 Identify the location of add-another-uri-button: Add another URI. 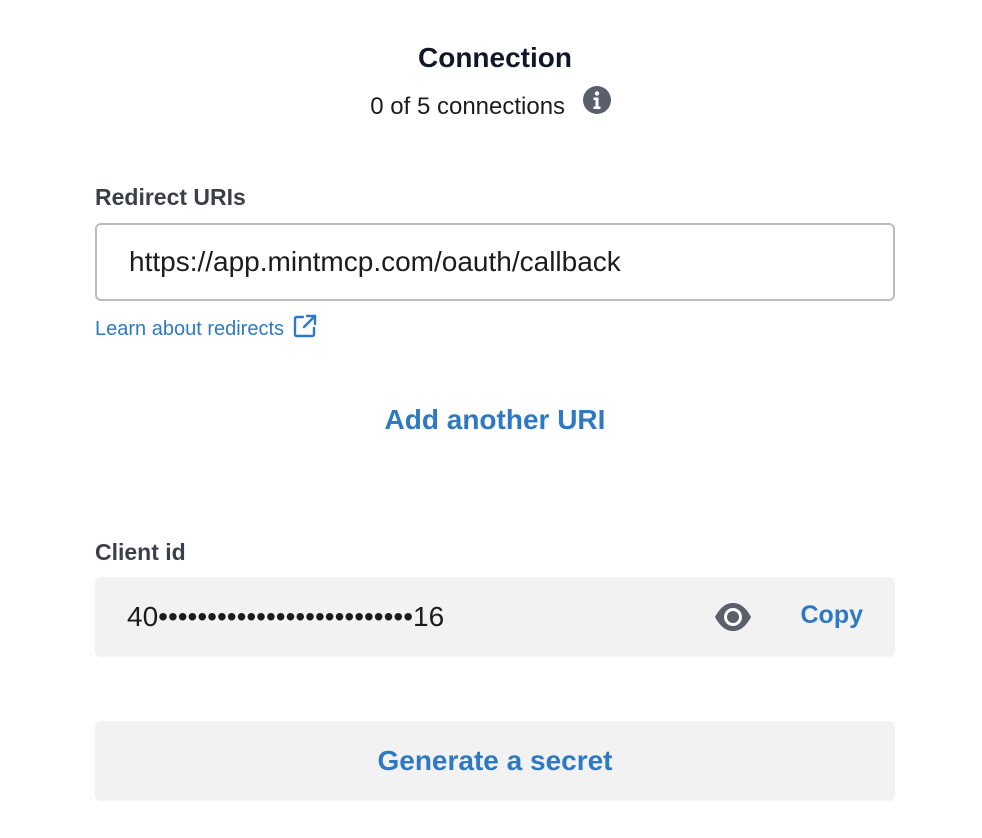
(491, 420).